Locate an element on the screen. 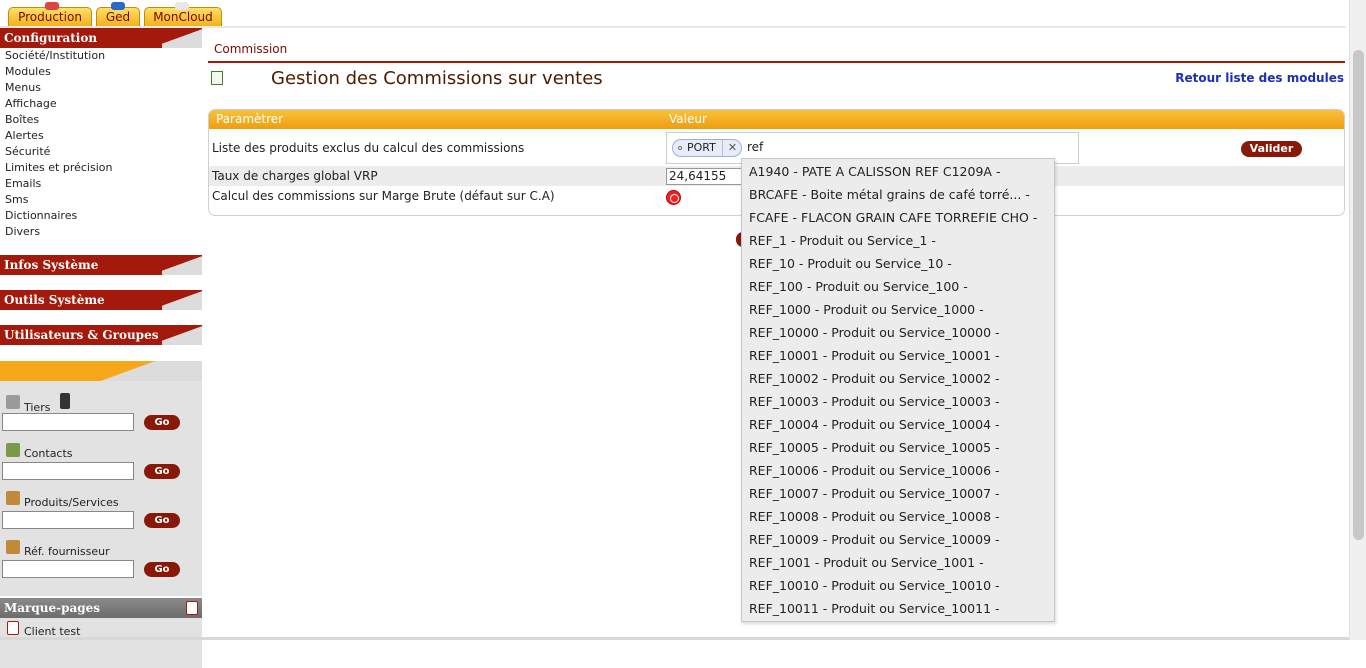 The height and width of the screenshot is (668, 1366). tab-ged: Ged is located at coordinates (118, 14).